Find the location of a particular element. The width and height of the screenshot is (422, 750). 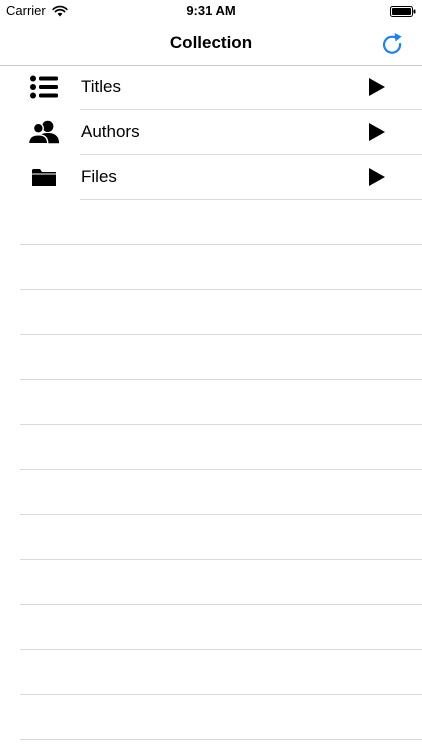

page-title: Collection is located at coordinates (211, 42).